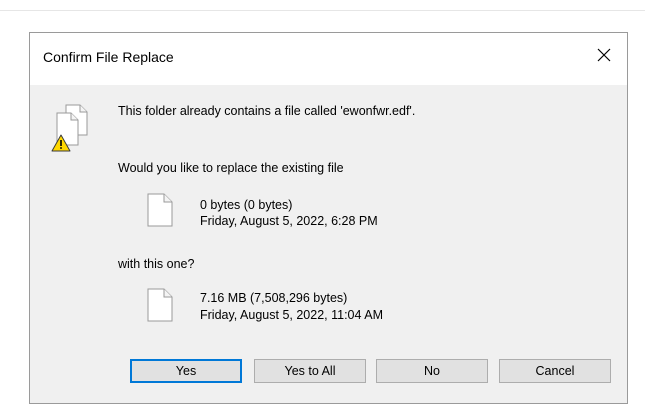 This screenshot has width=645, height=419. I want to click on close-button, so click(604, 55).